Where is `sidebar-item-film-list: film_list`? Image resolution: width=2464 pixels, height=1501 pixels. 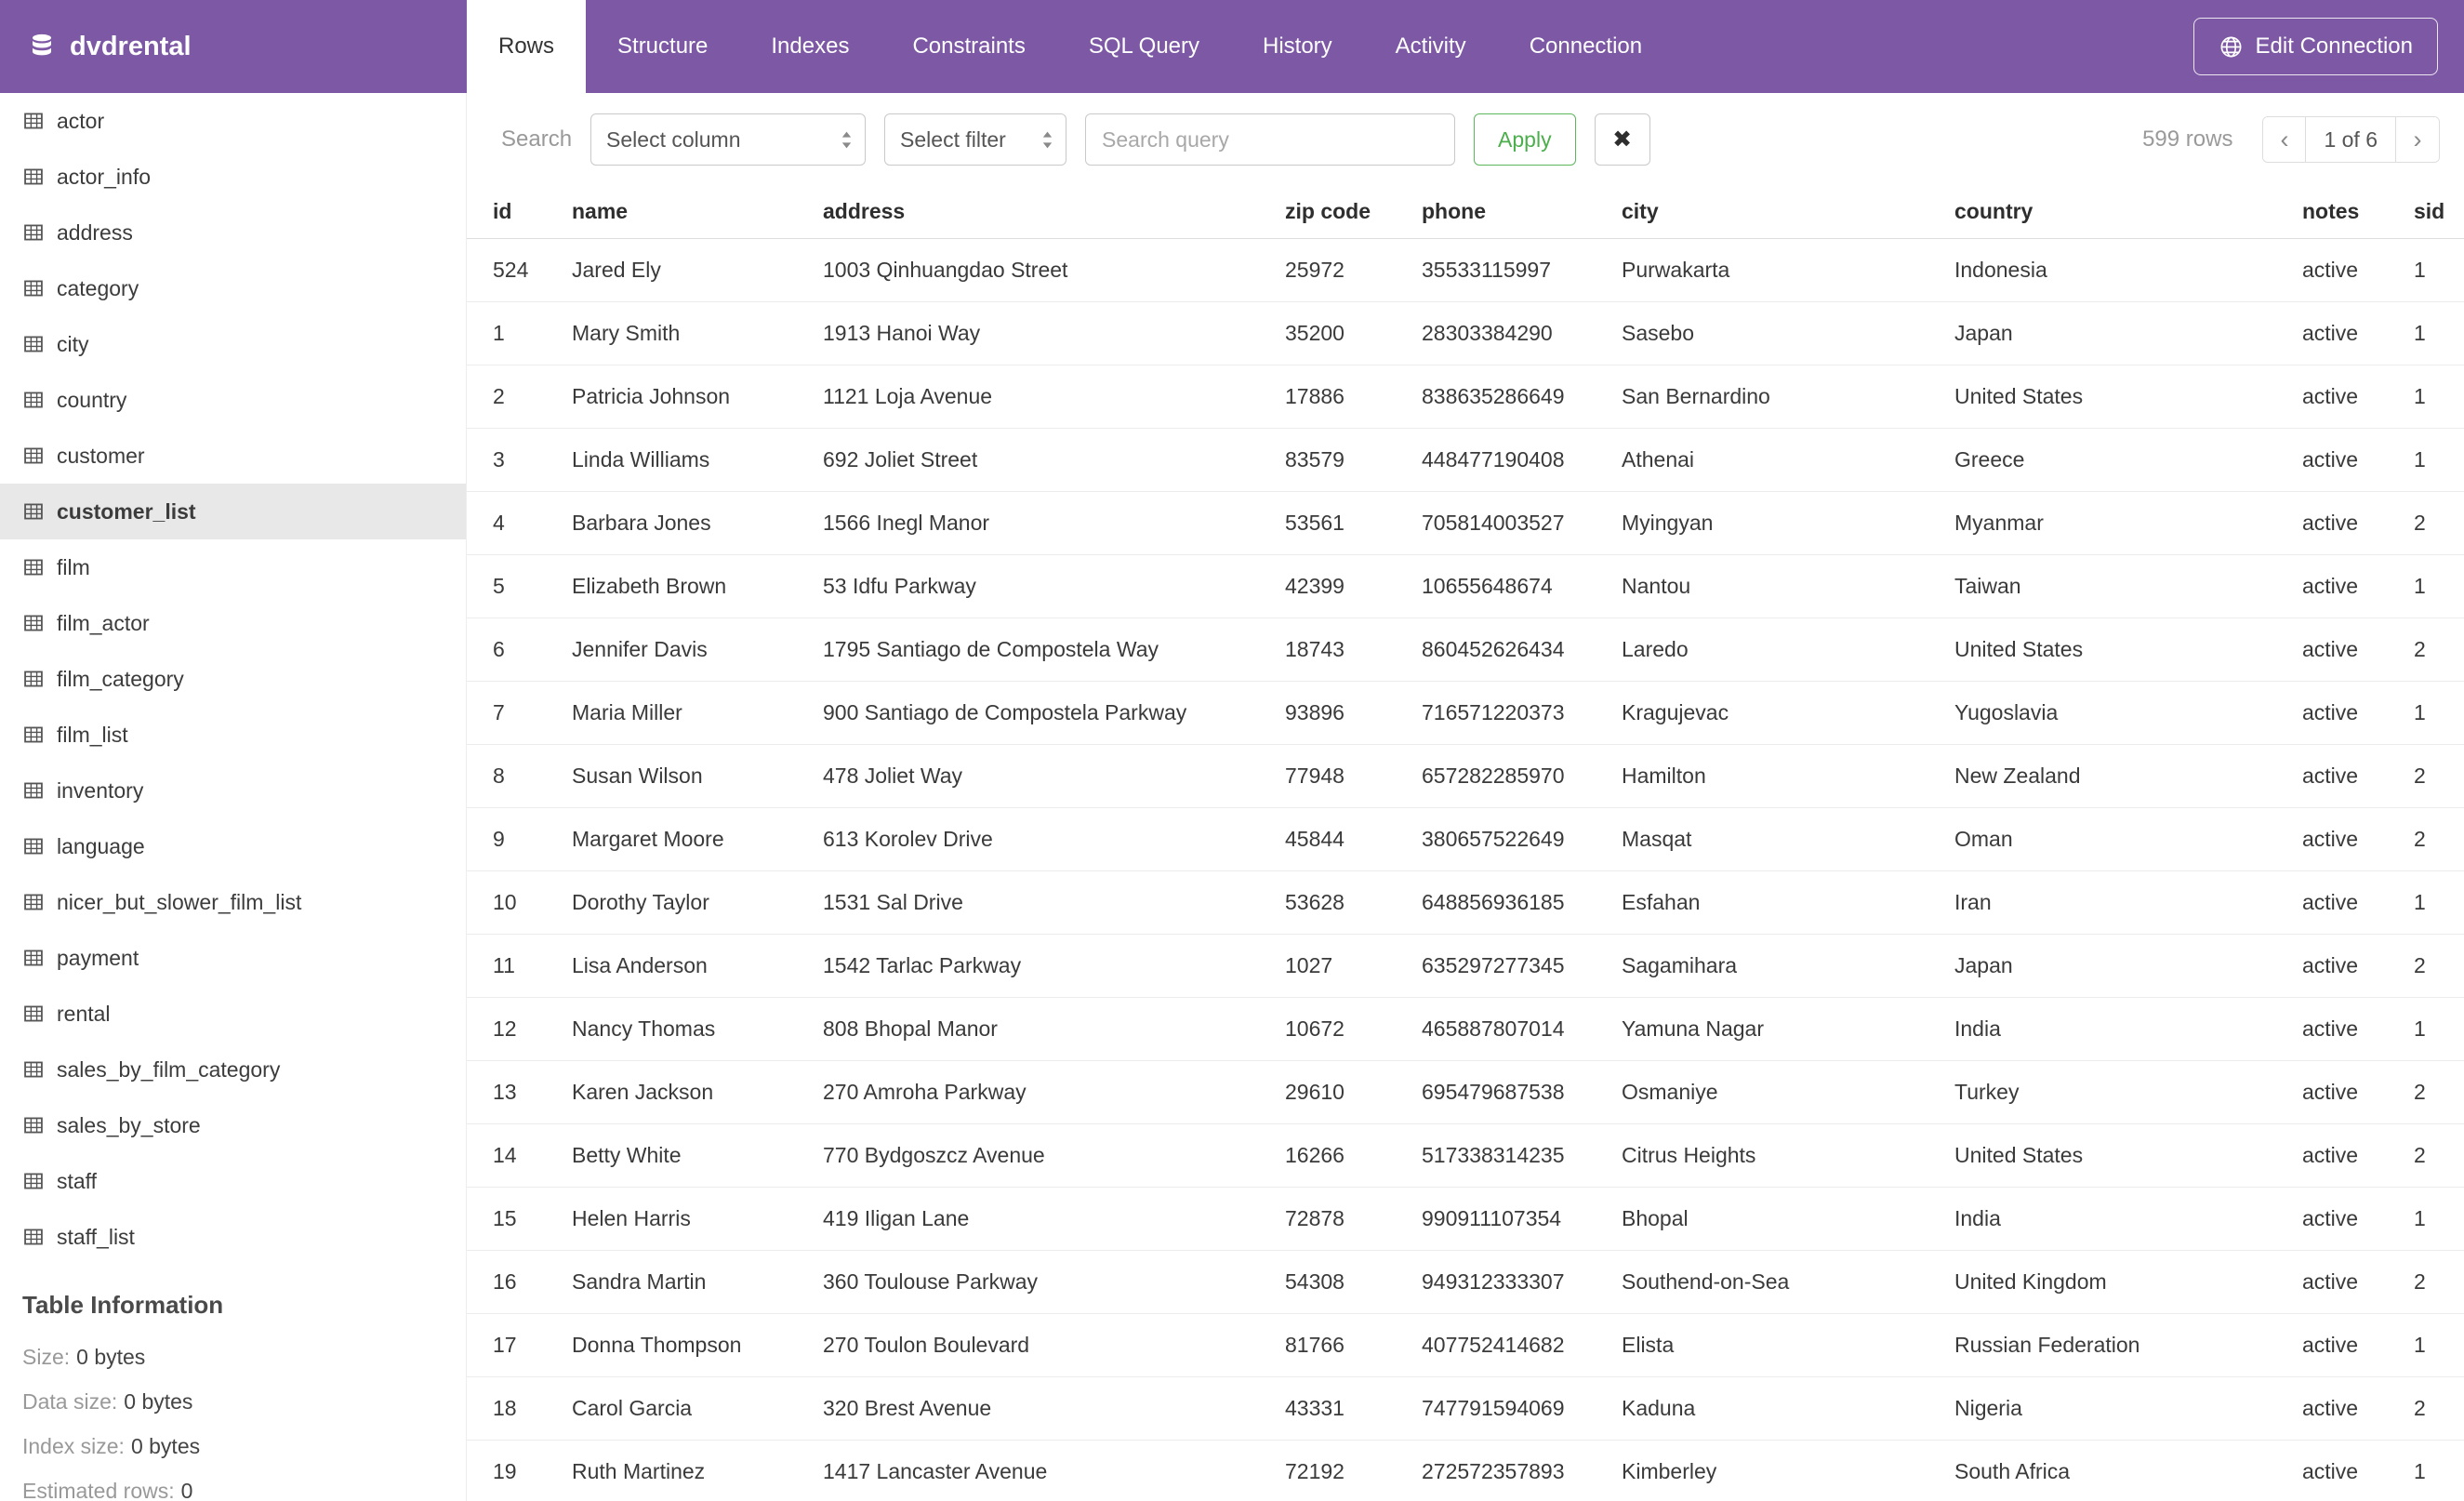
sidebar-item-film-list: film_list is located at coordinates (233, 735).